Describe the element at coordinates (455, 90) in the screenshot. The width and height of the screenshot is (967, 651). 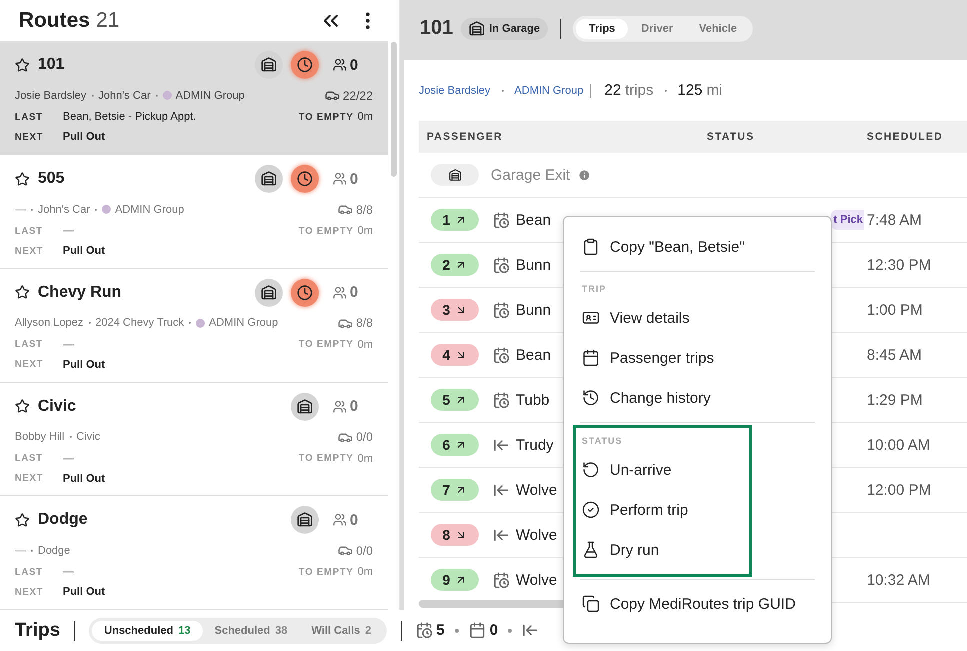
I see `driver-link: Josie Bardsley` at that location.